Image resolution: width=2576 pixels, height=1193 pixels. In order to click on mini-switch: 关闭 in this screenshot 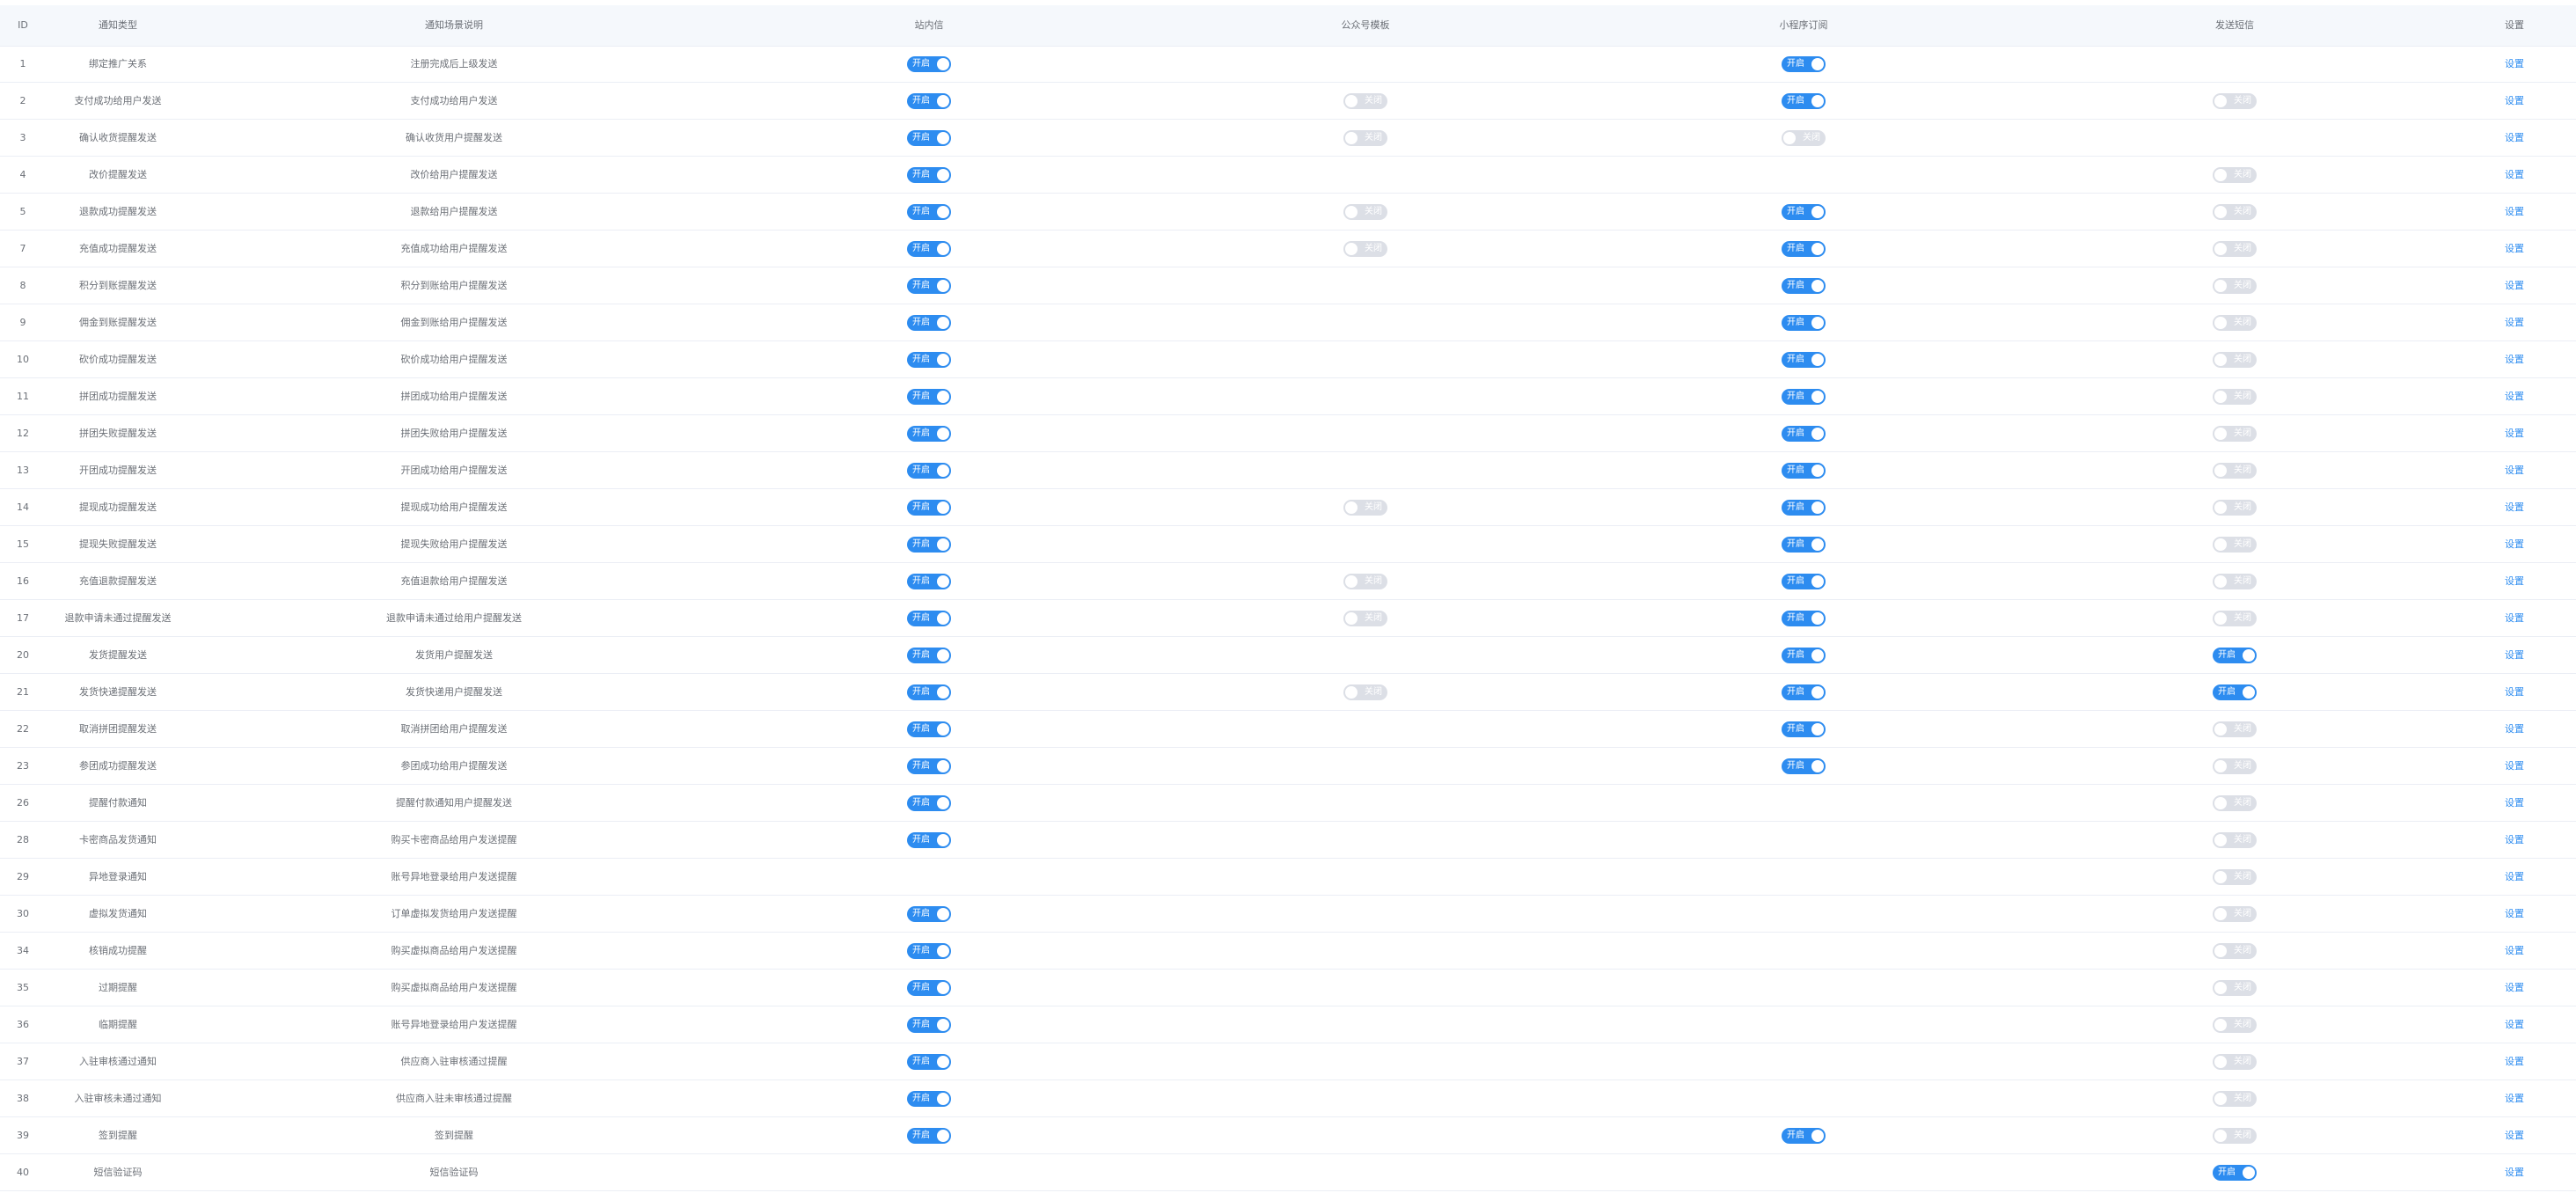, I will do `click(1804, 138)`.